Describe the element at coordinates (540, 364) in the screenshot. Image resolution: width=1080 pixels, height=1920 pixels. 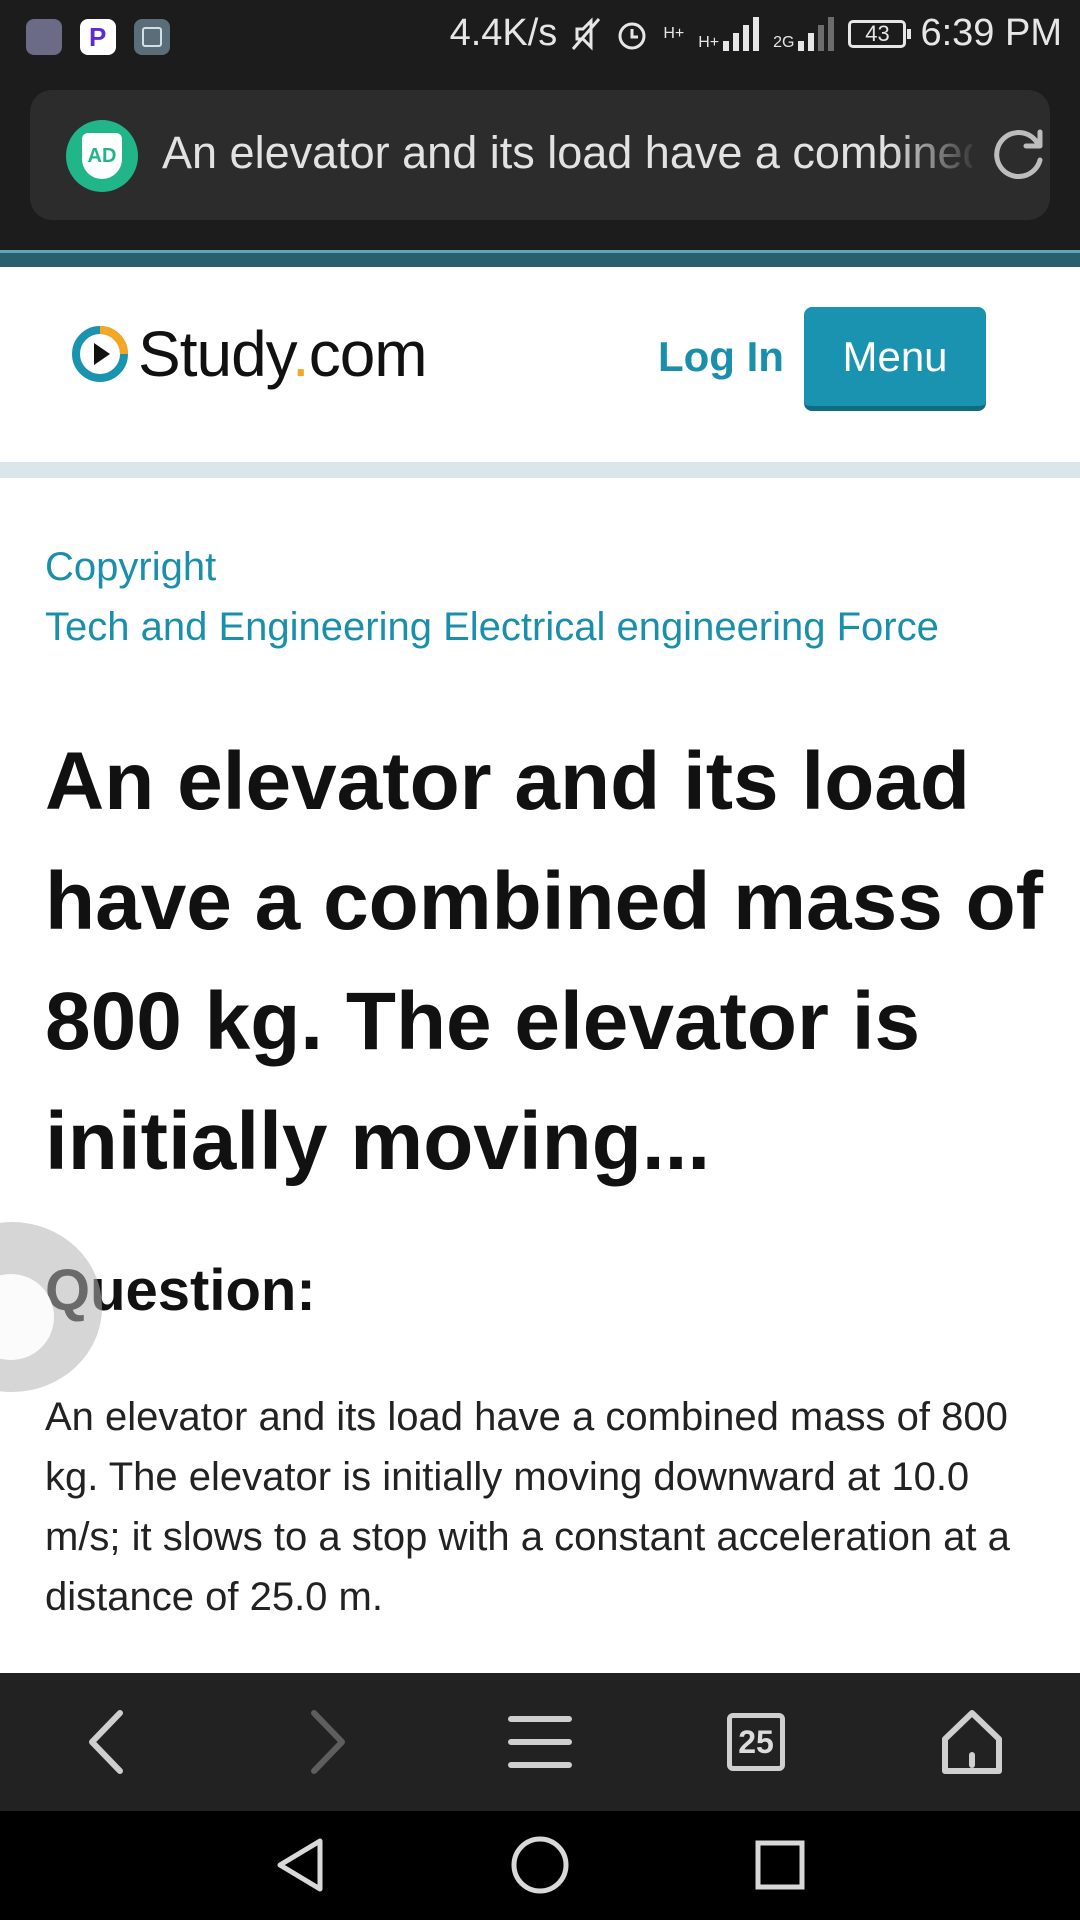
I see `site-header: Study.com Log In Menu` at that location.